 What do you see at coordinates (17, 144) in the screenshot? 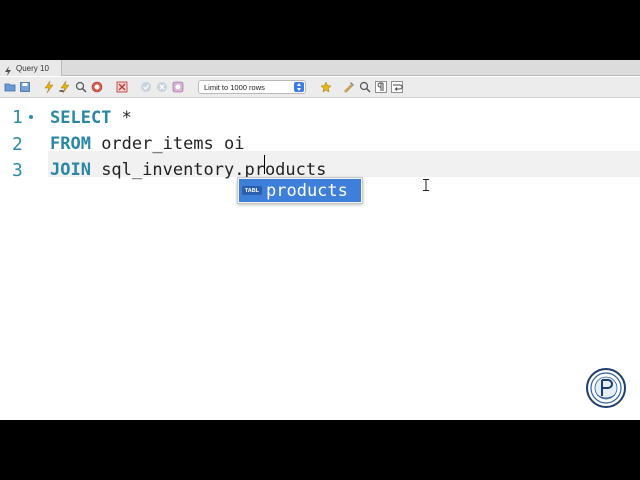
I see `line-number: 2` at bounding box center [17, 144].